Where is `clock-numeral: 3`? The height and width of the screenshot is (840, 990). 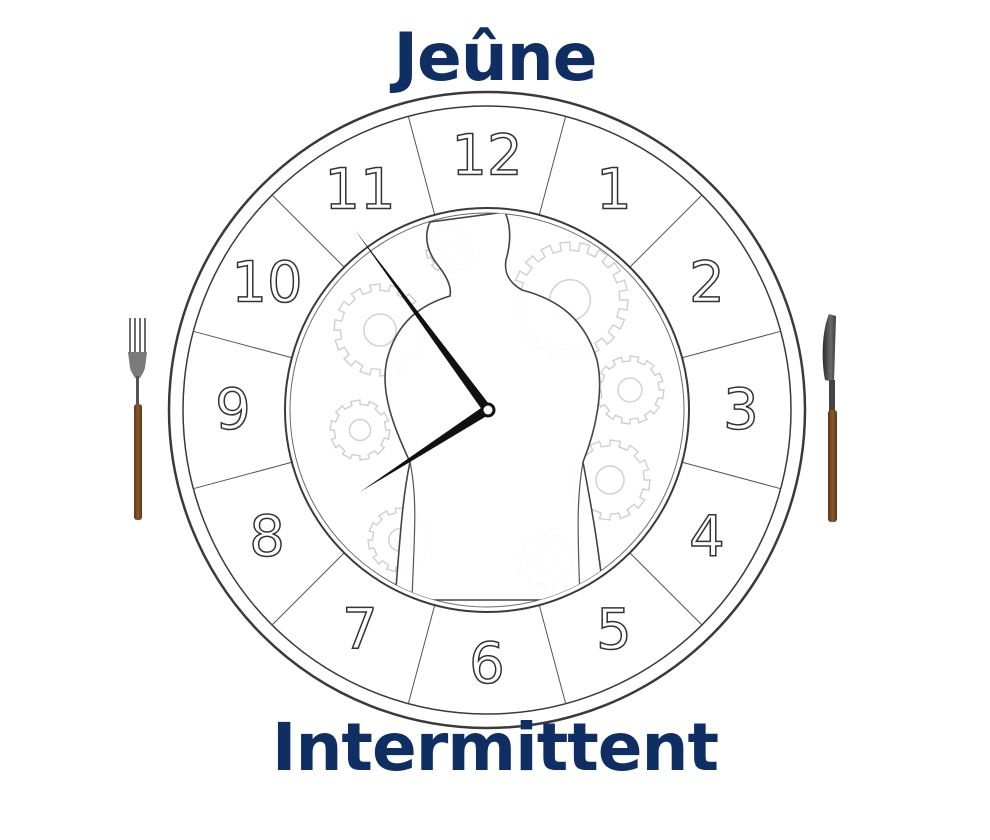
clock-numeral: 3 is located at coordinates (741, 410).